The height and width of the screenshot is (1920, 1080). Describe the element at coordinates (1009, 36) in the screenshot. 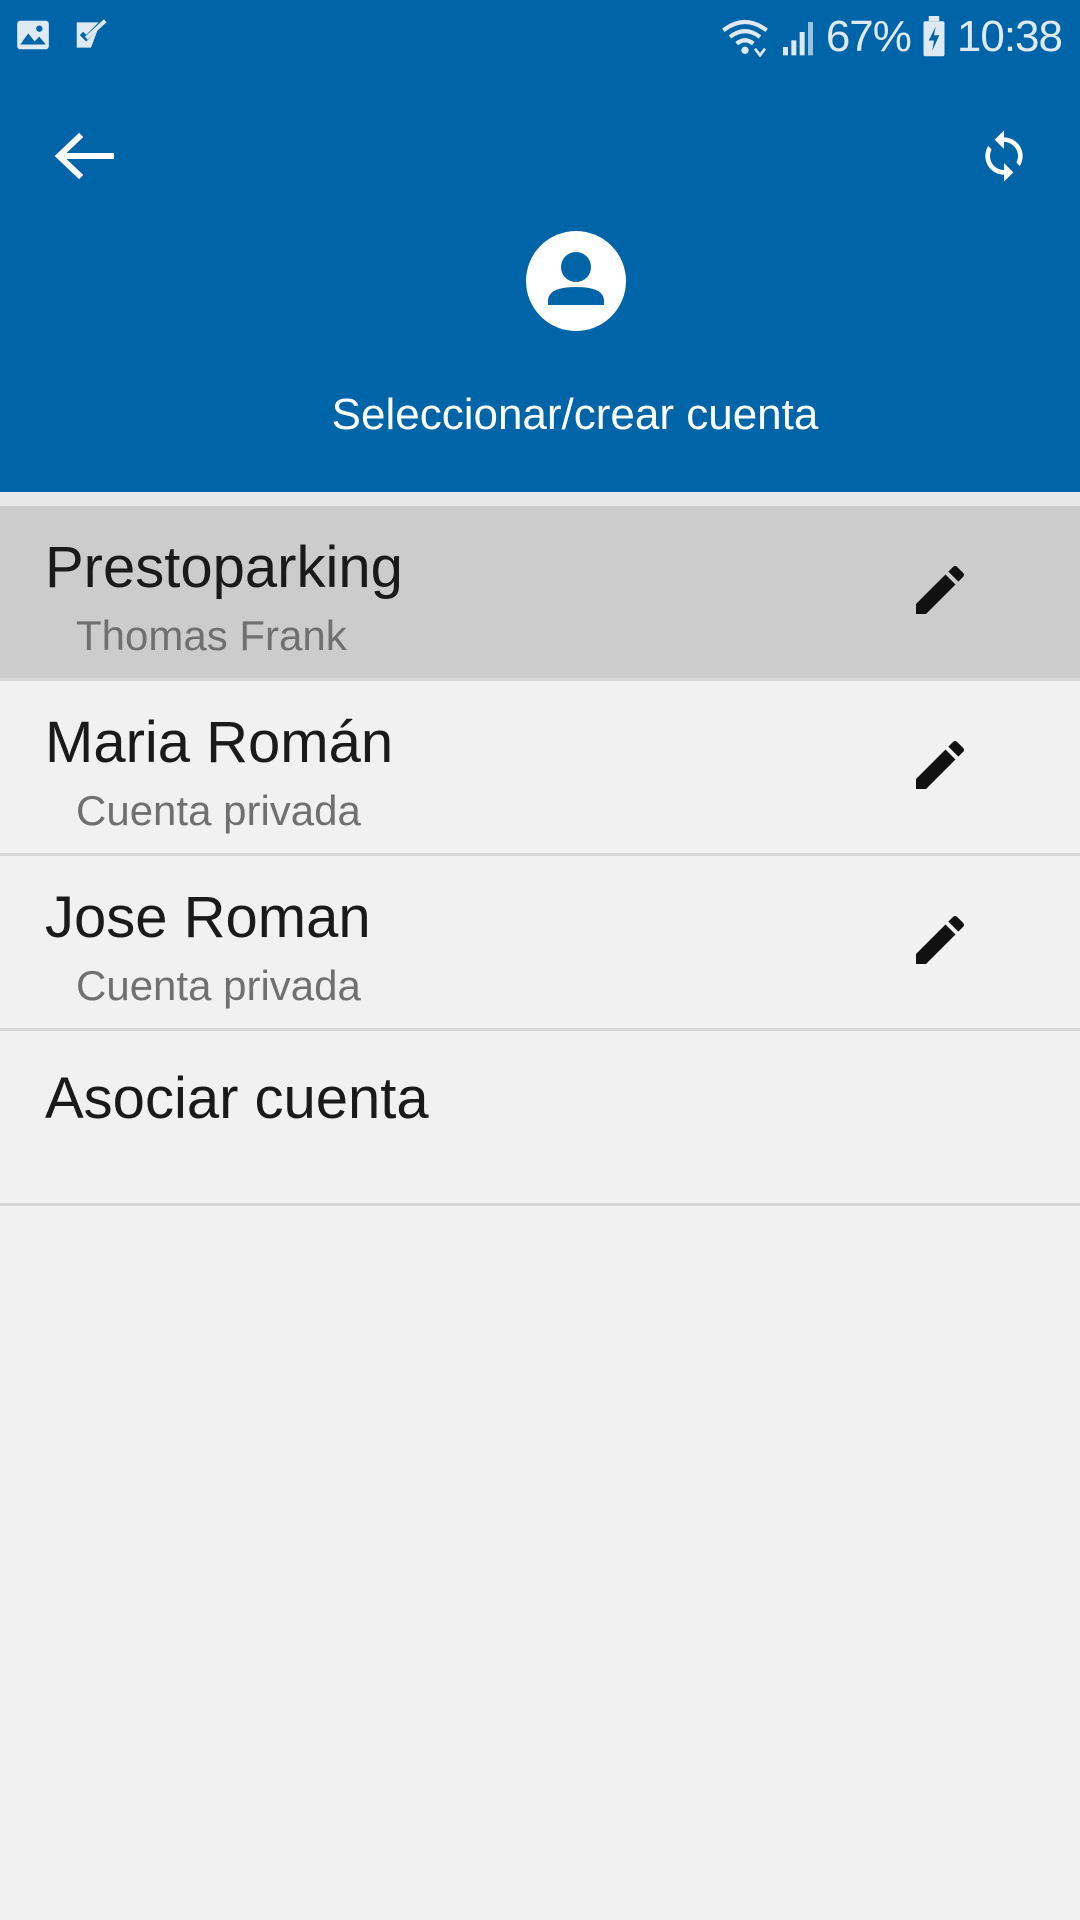

I see `clock: 10:38` at that location.